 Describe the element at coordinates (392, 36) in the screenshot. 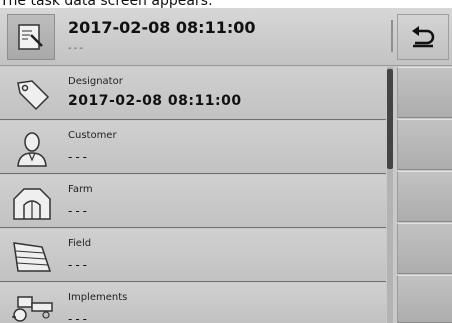

I see `header-divider` at that location.